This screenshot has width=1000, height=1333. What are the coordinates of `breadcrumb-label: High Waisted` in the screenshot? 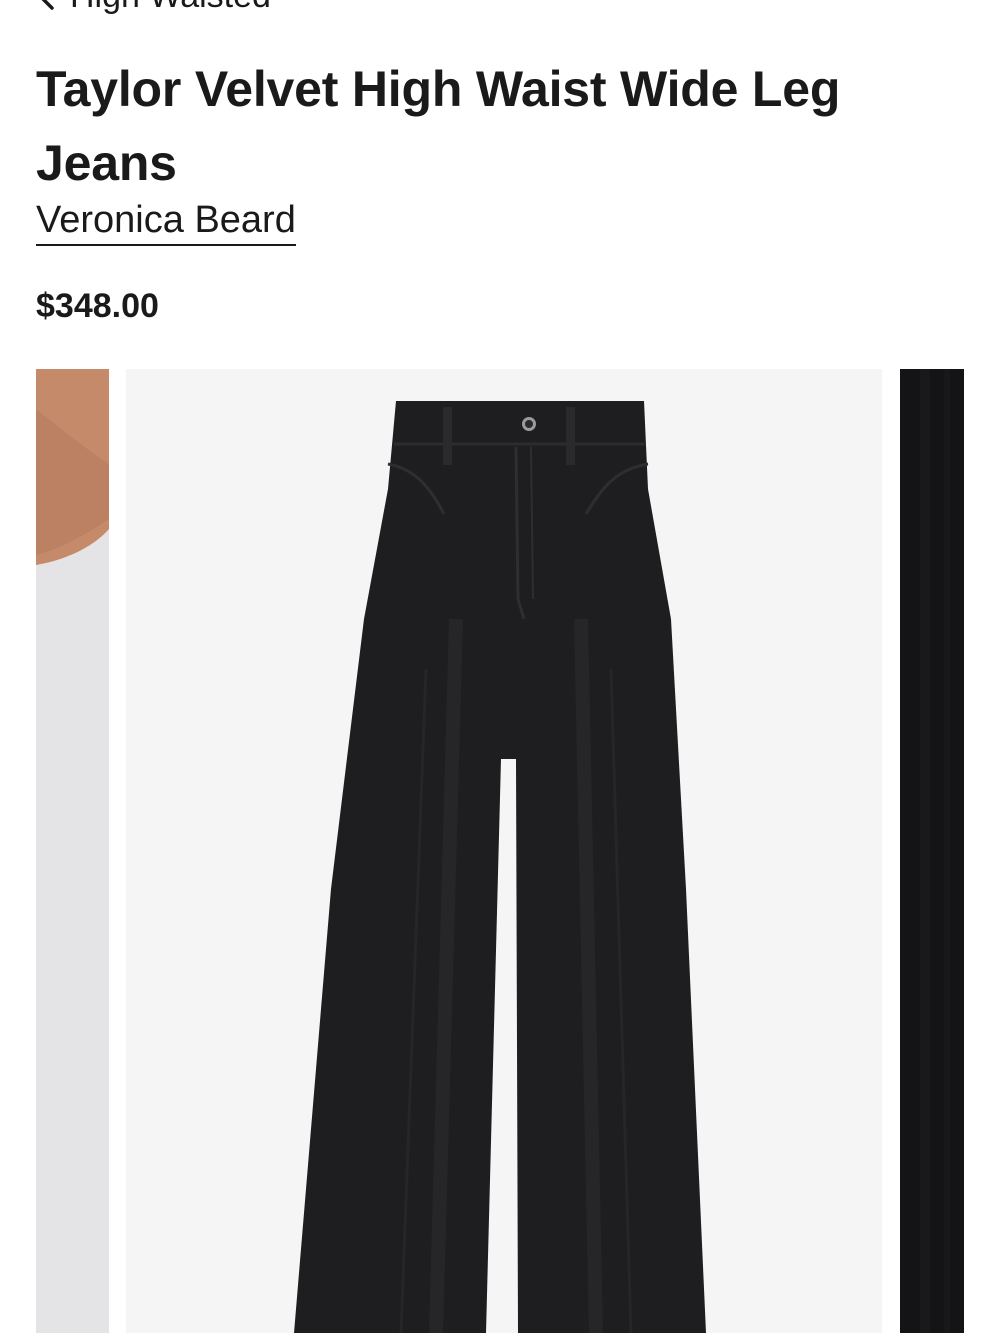 It's located at (170, 8).